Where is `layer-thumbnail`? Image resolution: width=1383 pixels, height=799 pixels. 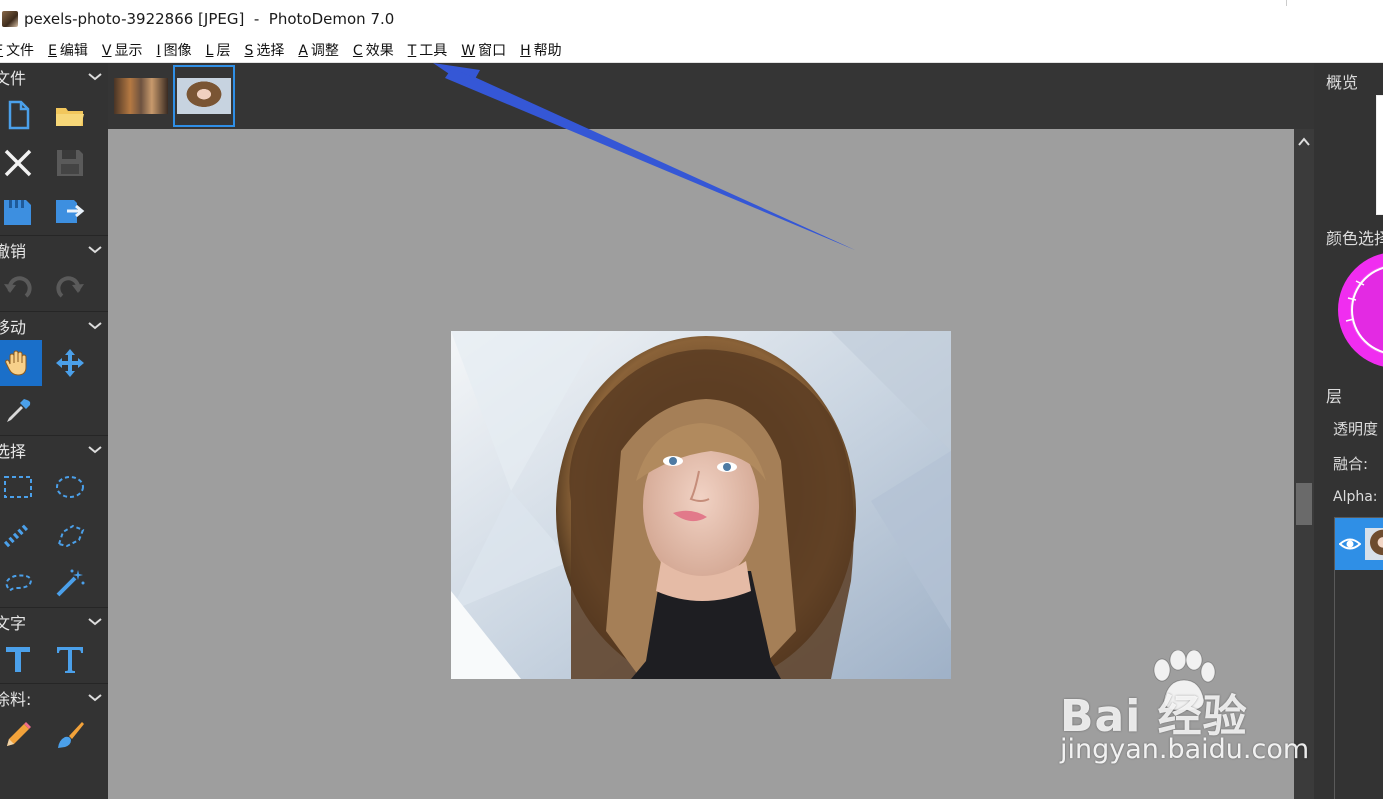 layer-thumbnail is located at coordinates (1374, 544).